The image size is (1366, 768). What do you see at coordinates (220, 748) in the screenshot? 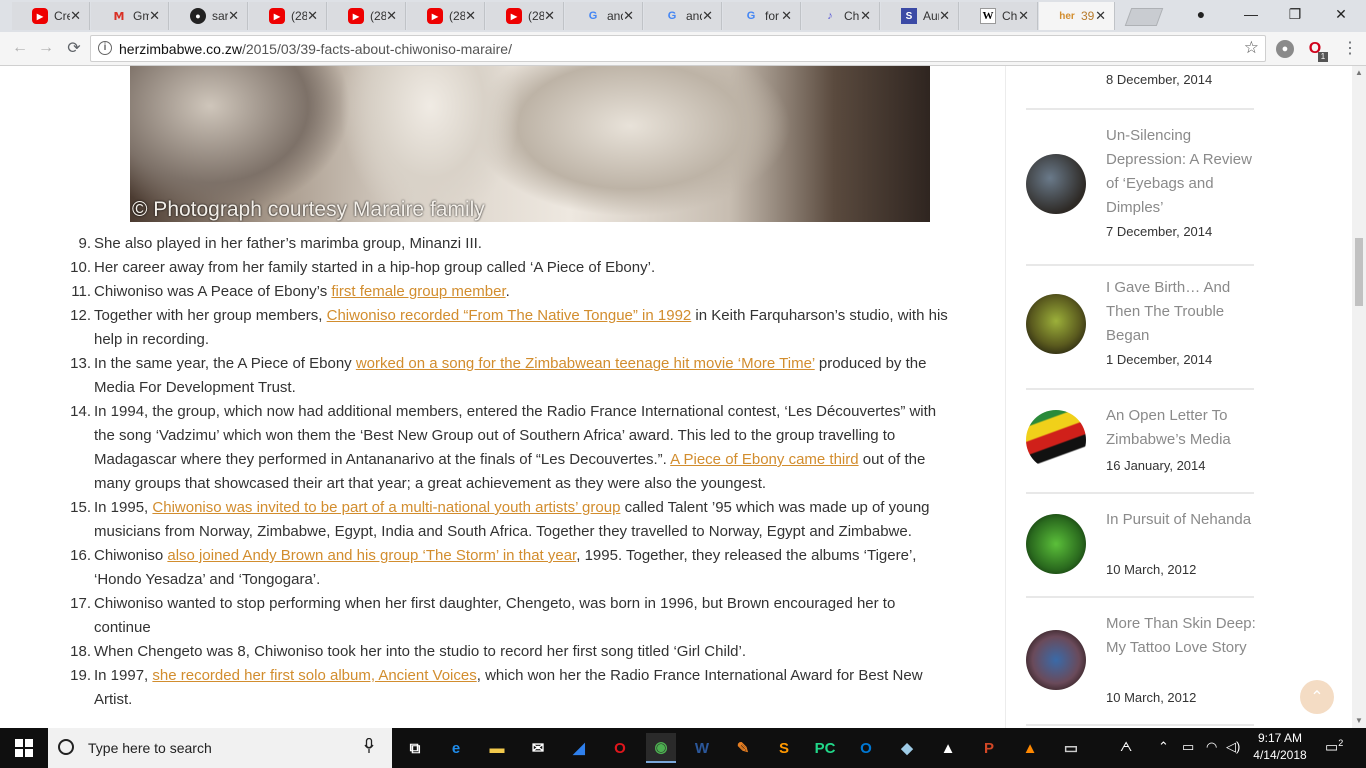
I see `taskbar-search-box: Type here to search` at bounding box center [220, 748].